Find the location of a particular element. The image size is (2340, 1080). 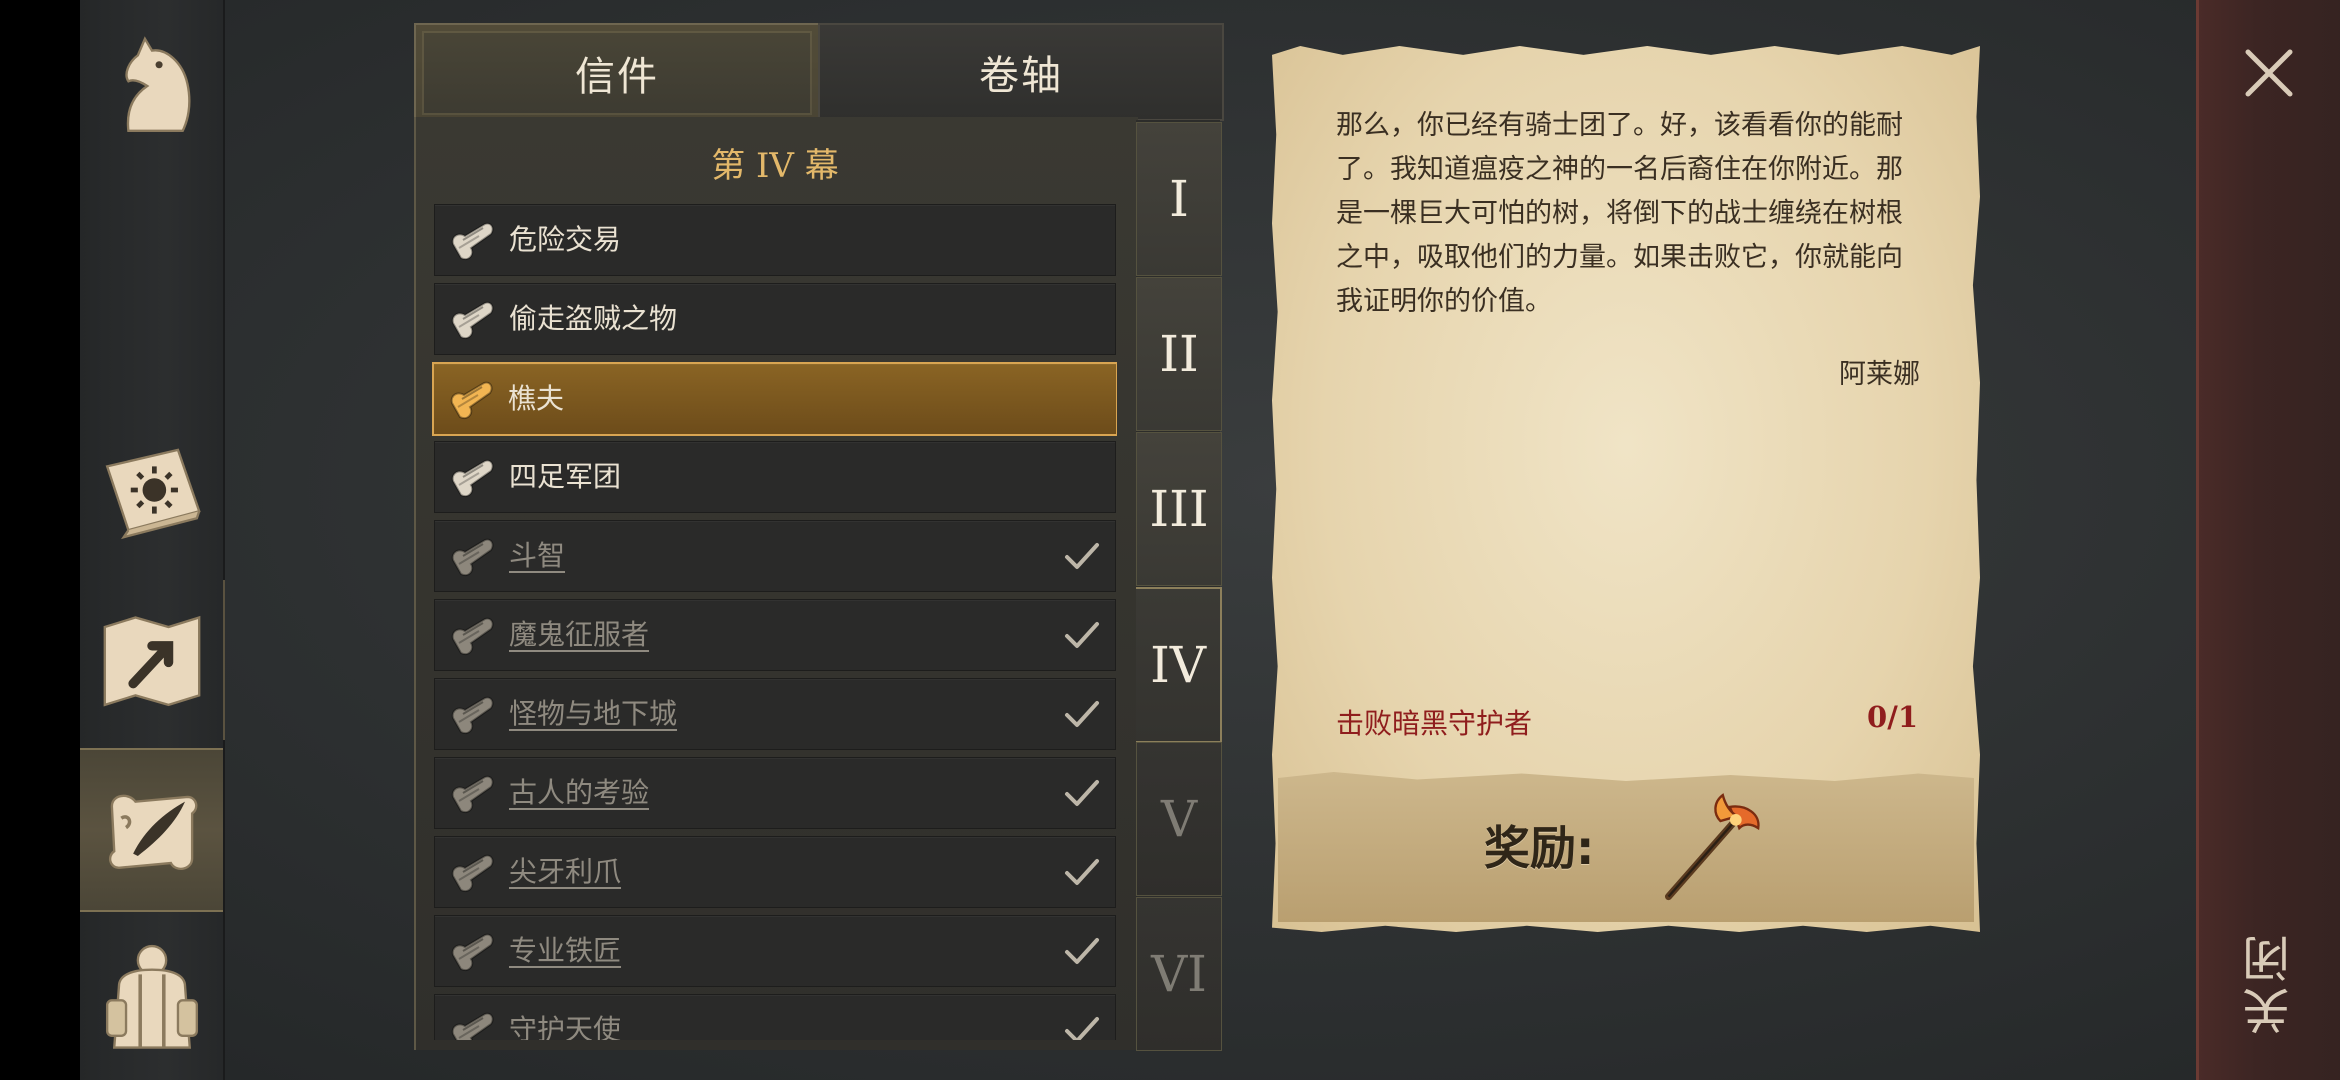

close-label: 关闭 is located at coordinates (2268, 983).